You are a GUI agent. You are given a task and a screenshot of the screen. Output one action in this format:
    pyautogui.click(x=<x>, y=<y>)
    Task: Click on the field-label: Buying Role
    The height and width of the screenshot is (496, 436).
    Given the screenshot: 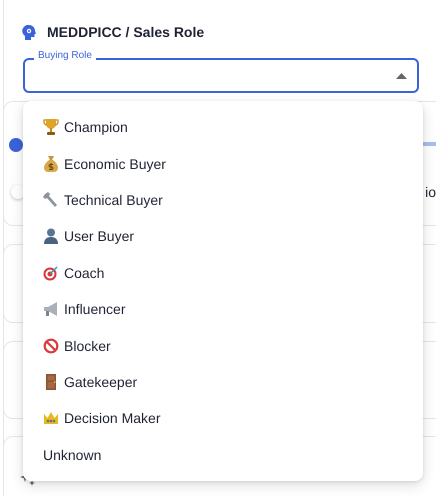 What is the action you would take?
    pyautogui.click(x=65, y=56)
    